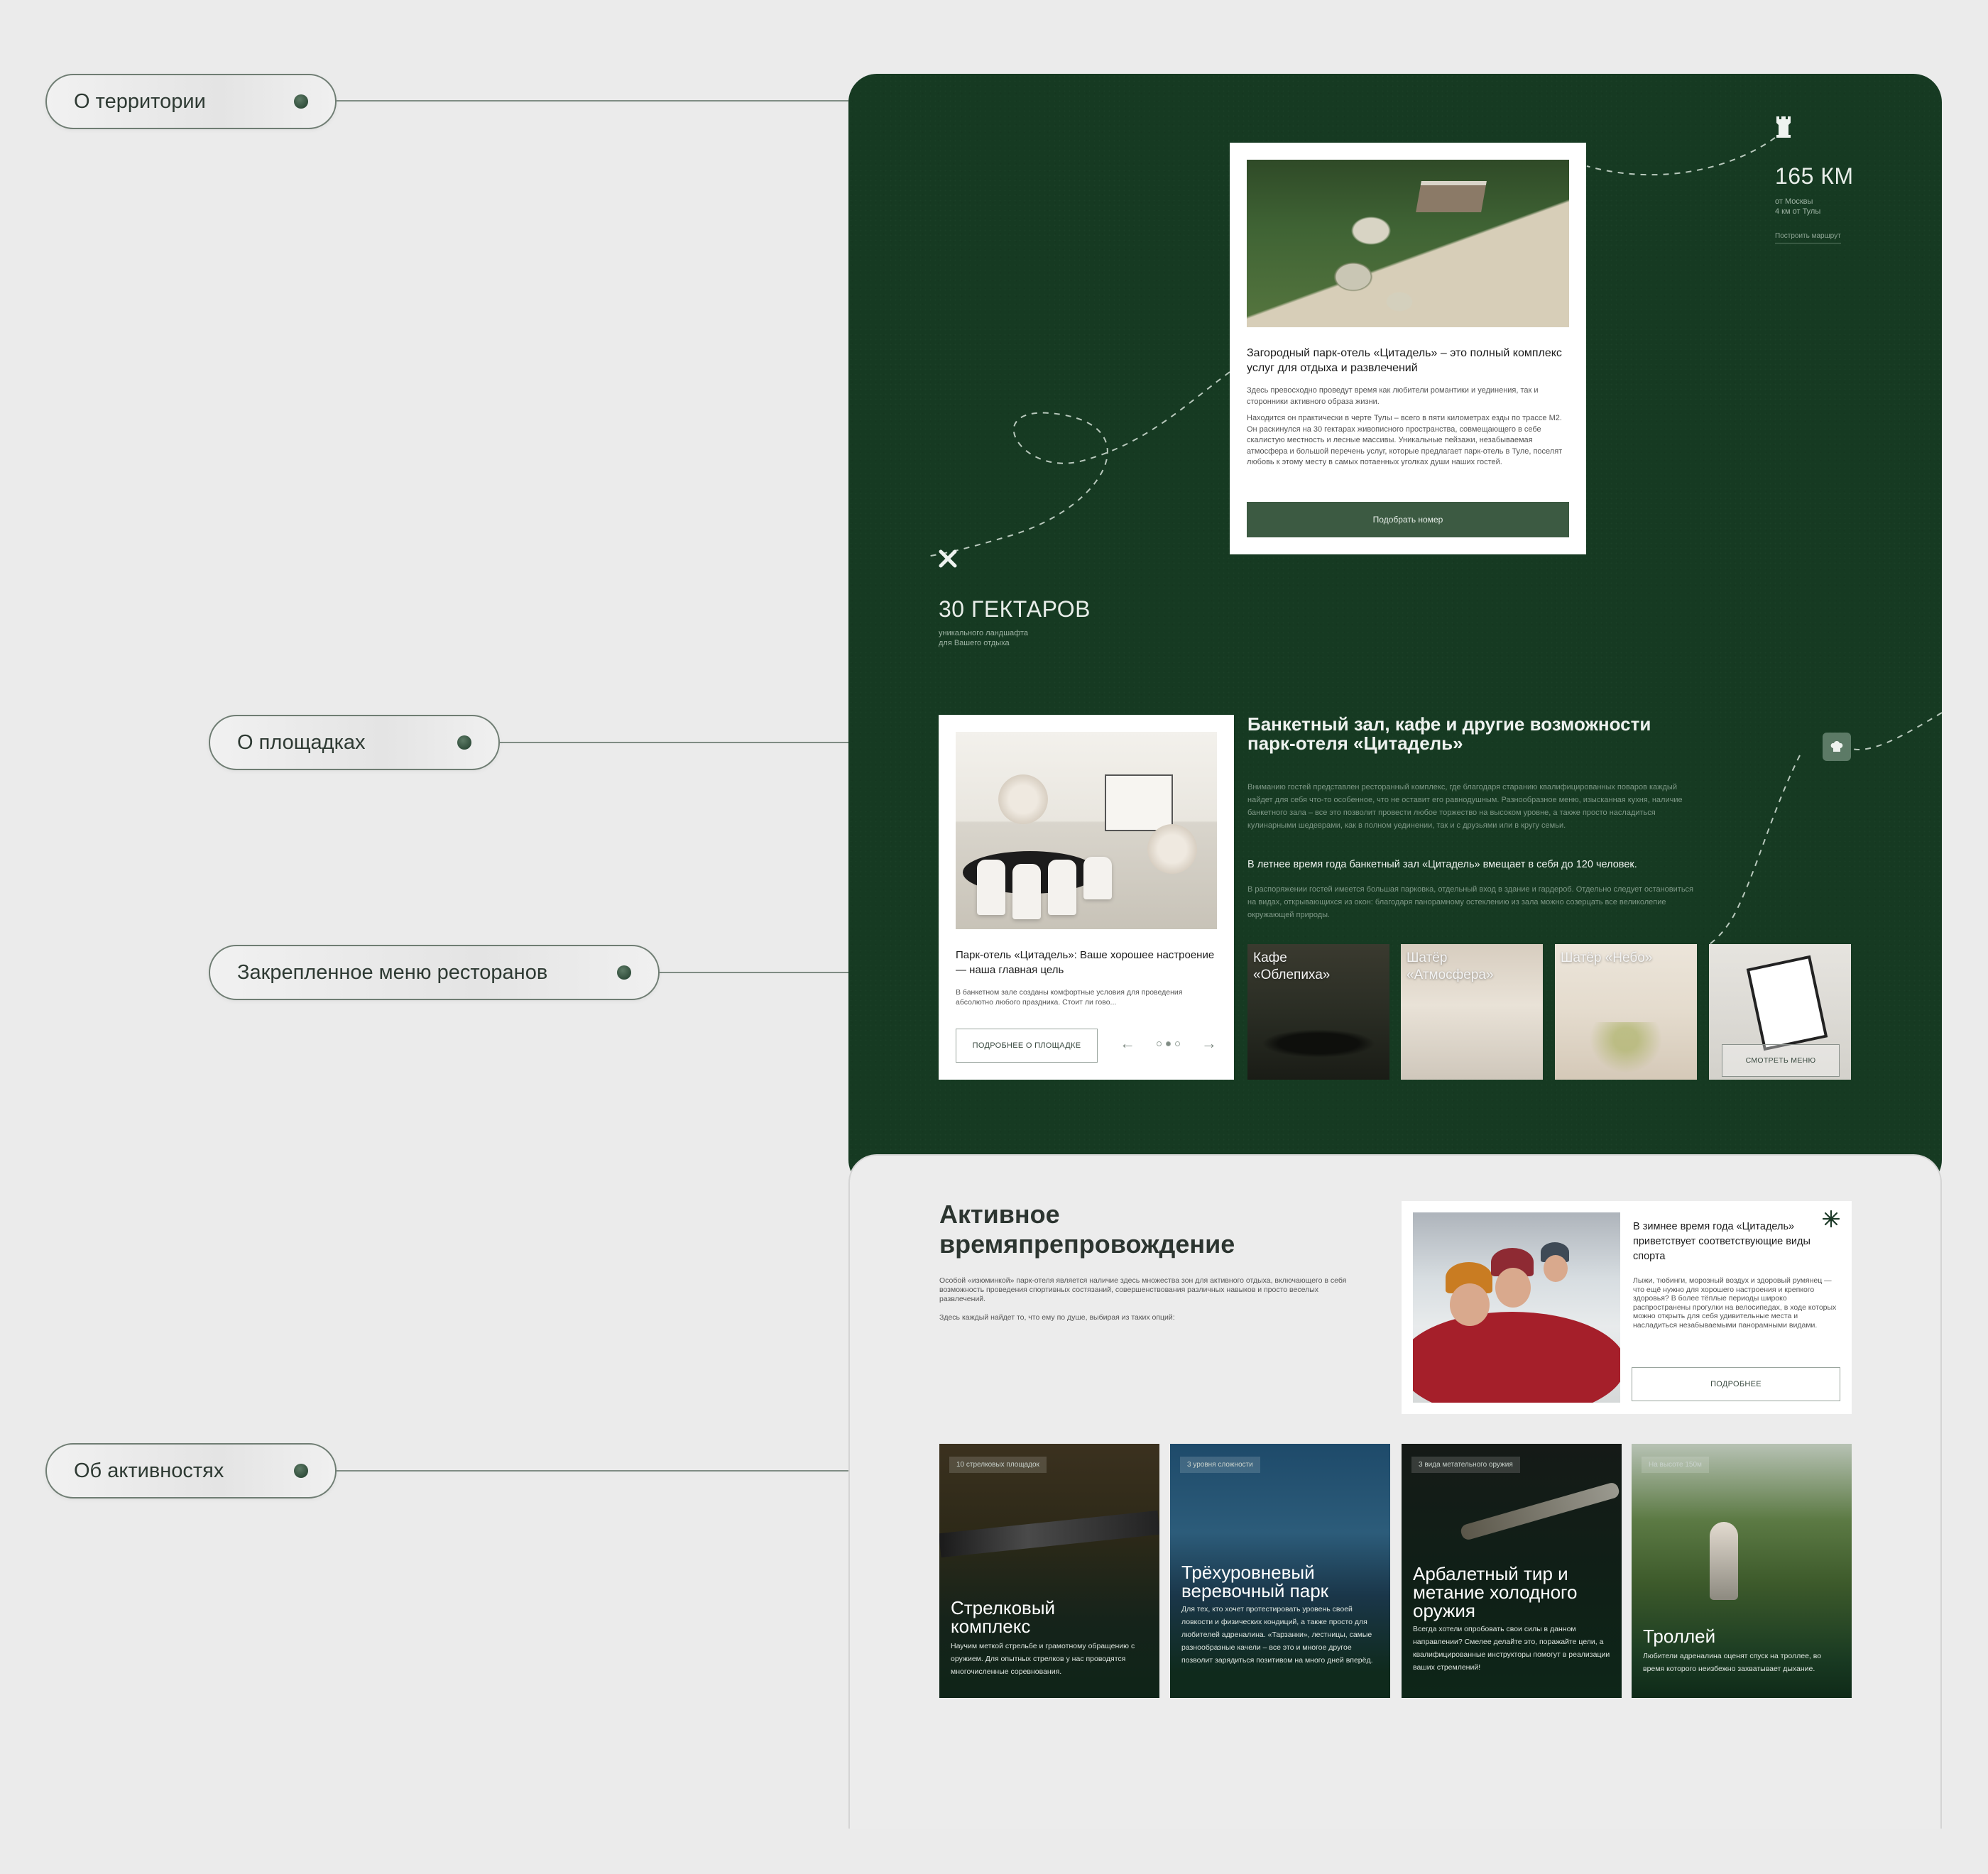  What do you see at coordinates (592, 101) in the screenshot?
I see `connector-territory` at bounding box center [592, 101].